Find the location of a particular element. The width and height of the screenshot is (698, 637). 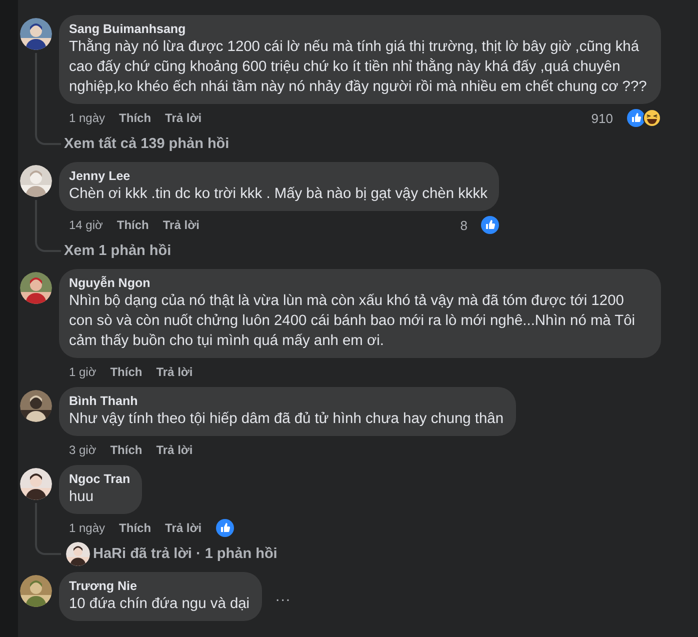

timestamp: 14 giờ is located at coordinates (86, 225).